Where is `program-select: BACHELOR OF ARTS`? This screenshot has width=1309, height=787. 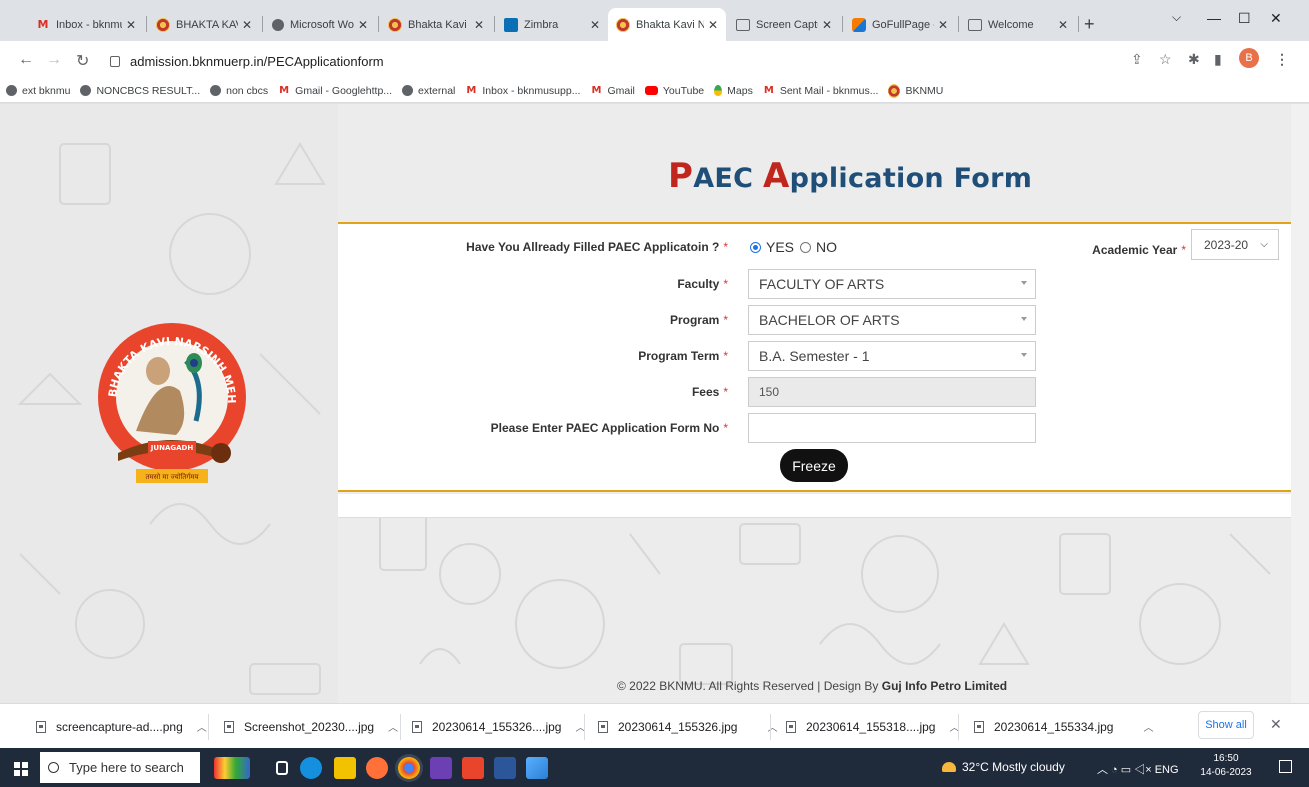 program-select: BACHELOR OF ARTS is located at coordinates (892, 320).